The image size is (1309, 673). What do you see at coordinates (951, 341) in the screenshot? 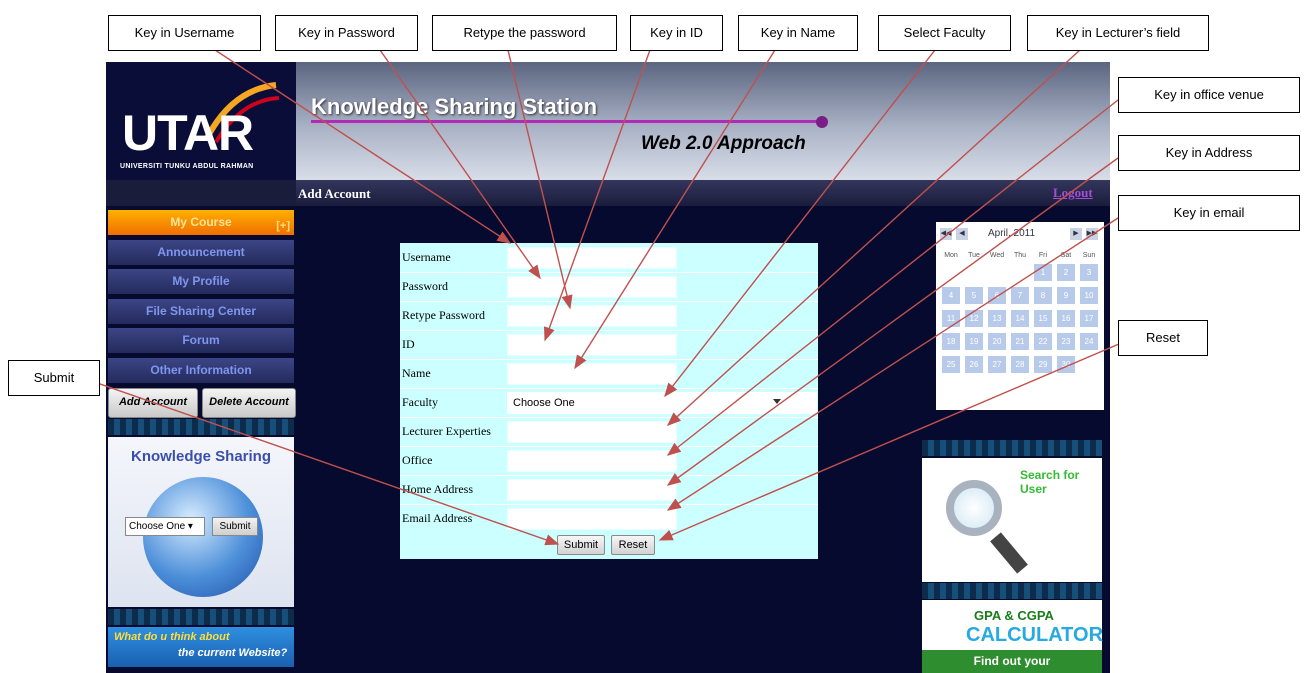
I see `calendar-day: 18` at bounding box center [951, 341].